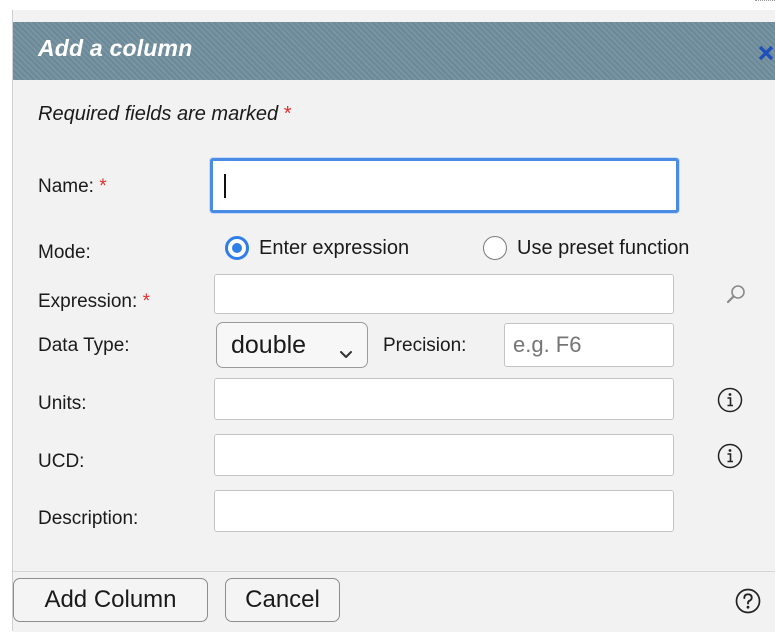 The height and width of the screenshot is (632, 775). I want to click on data-type-value: double, so click(269, 344).